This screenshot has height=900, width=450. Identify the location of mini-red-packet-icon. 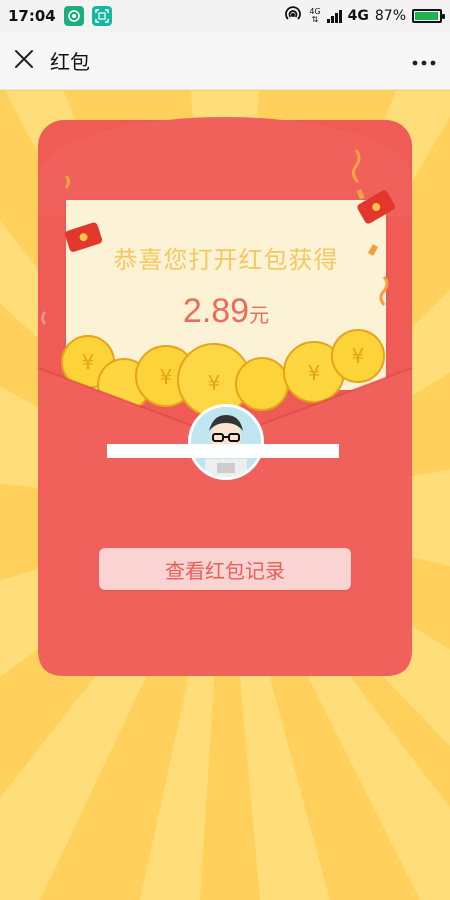
(84, 237).